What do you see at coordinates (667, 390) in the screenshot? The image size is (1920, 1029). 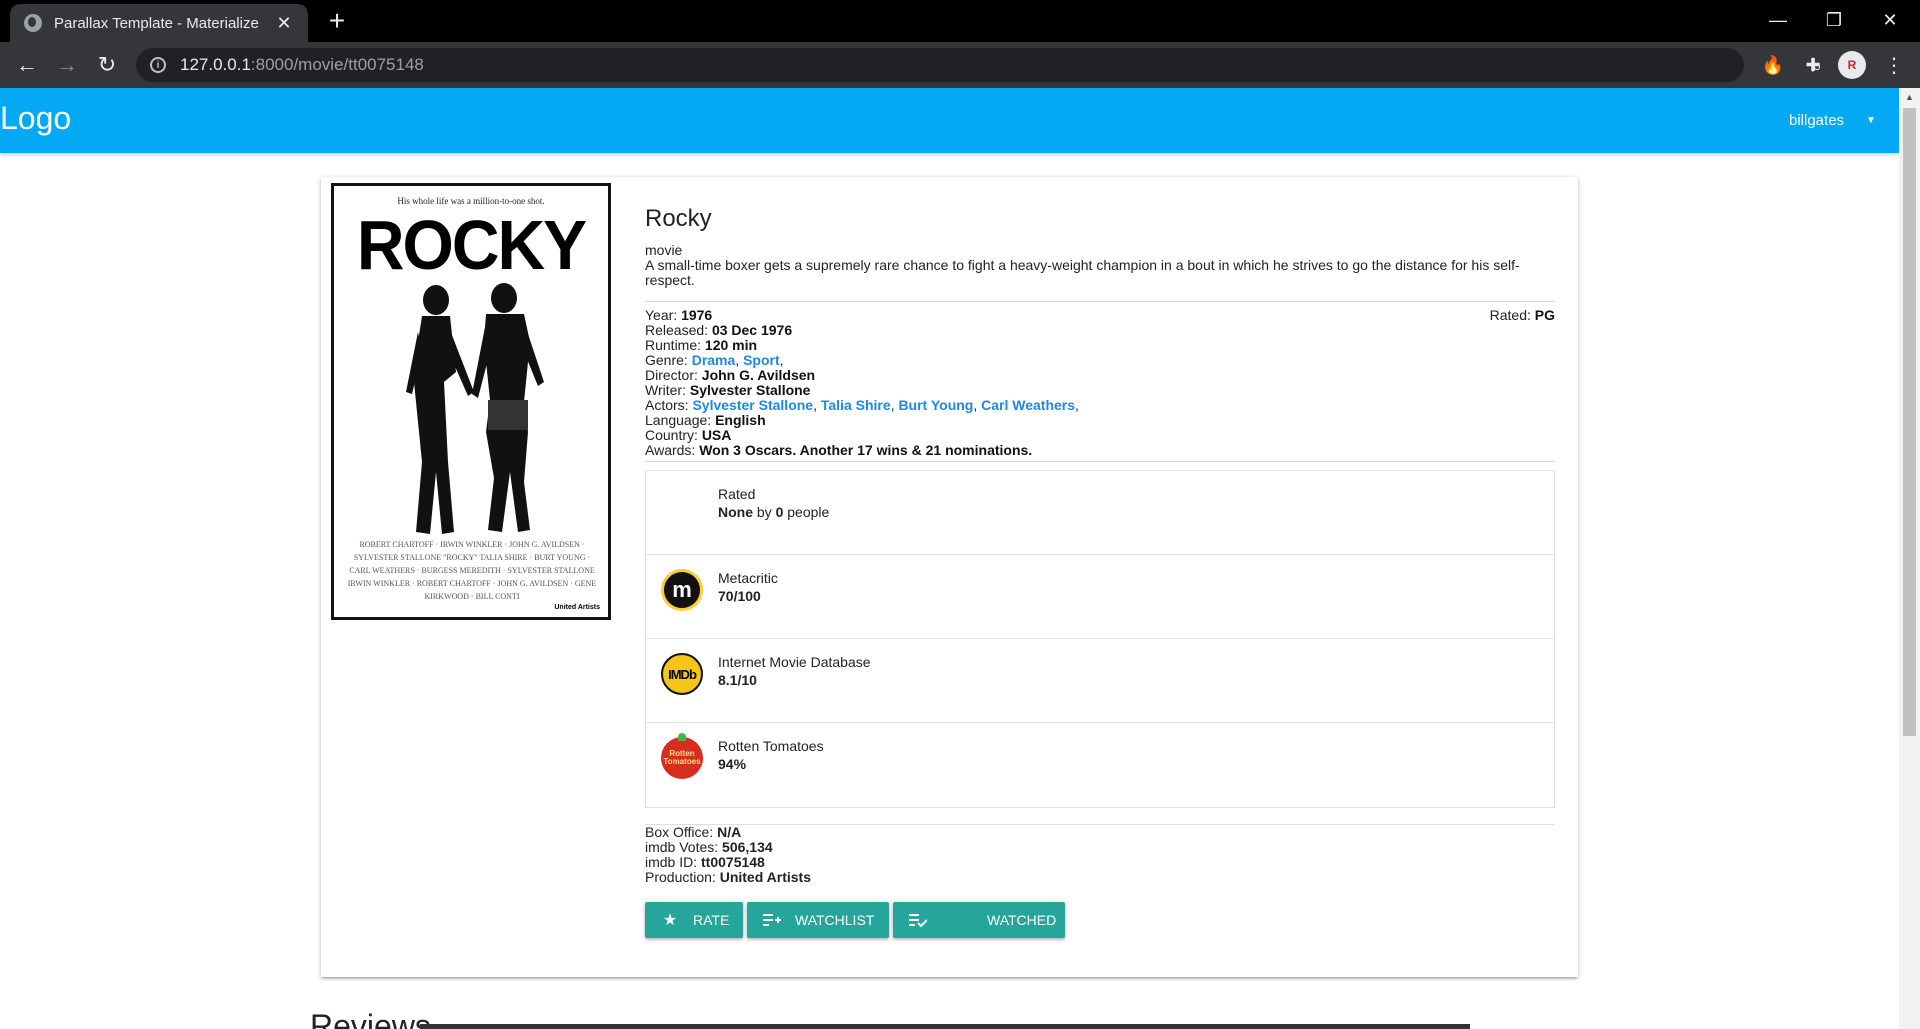 I see `writer-label: Writer:` at bounding box center [667, 390].